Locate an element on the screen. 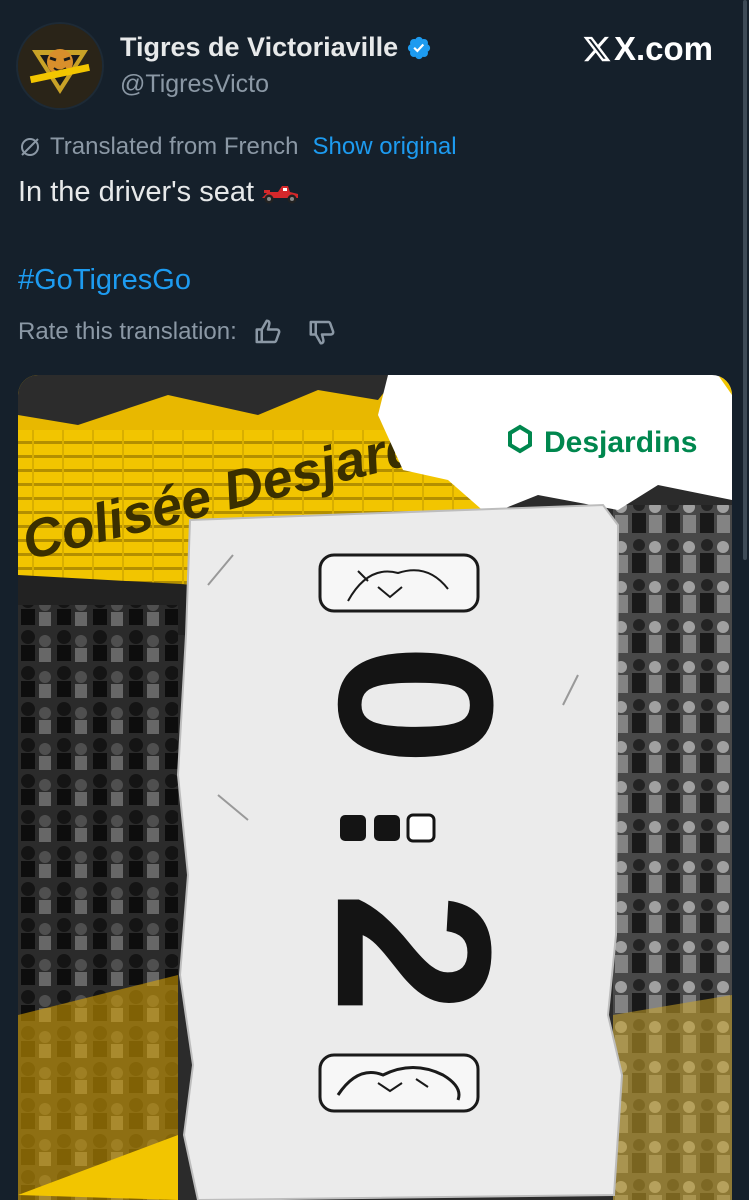 The image size is (749, 1200). tigres-logo-icon is located at coordinates (60, 66).